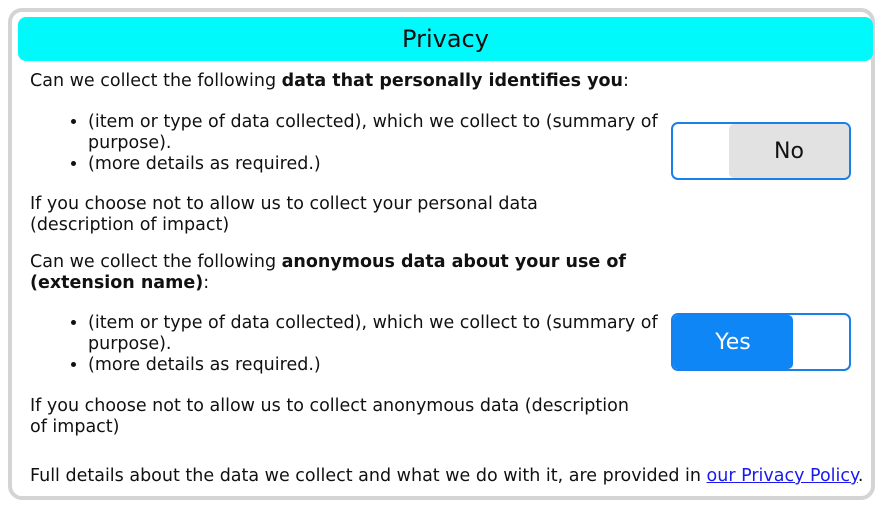 This screenshot has height=516, width=891. What do you see at coordinates (452, 81) in the screenshot?
I see `personal-question-bold: data that personally identifies you` at bounding box center [452, 81].